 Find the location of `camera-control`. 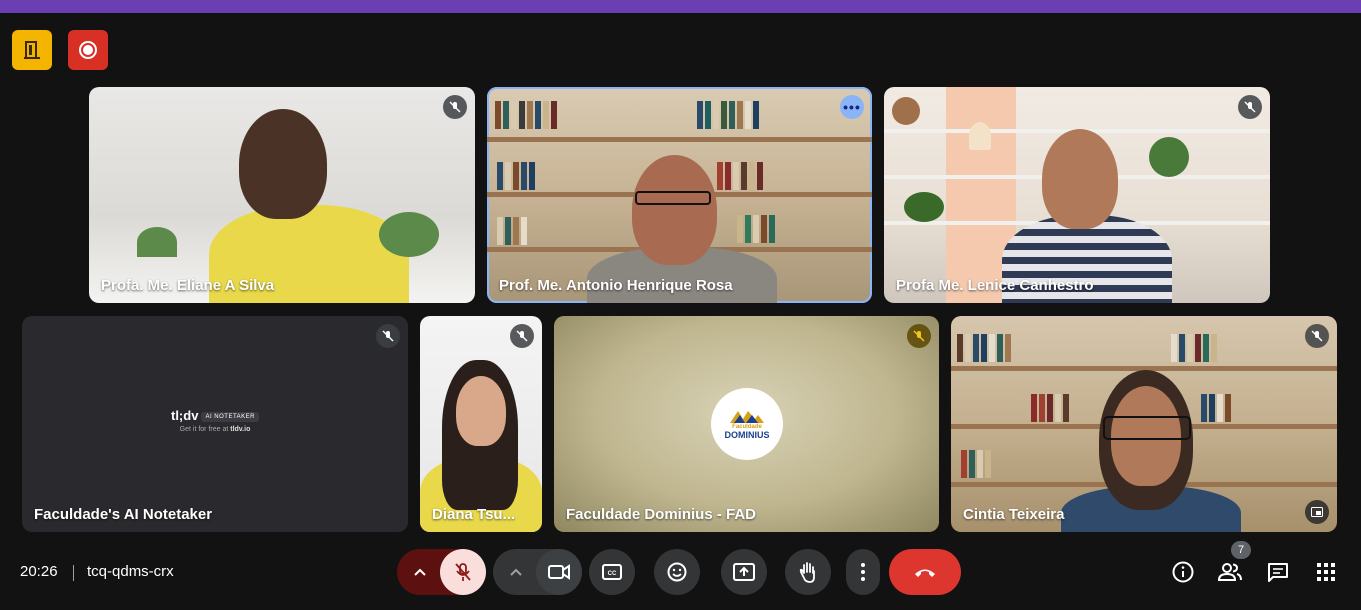

camera-control is located at coordinates (537, 572).